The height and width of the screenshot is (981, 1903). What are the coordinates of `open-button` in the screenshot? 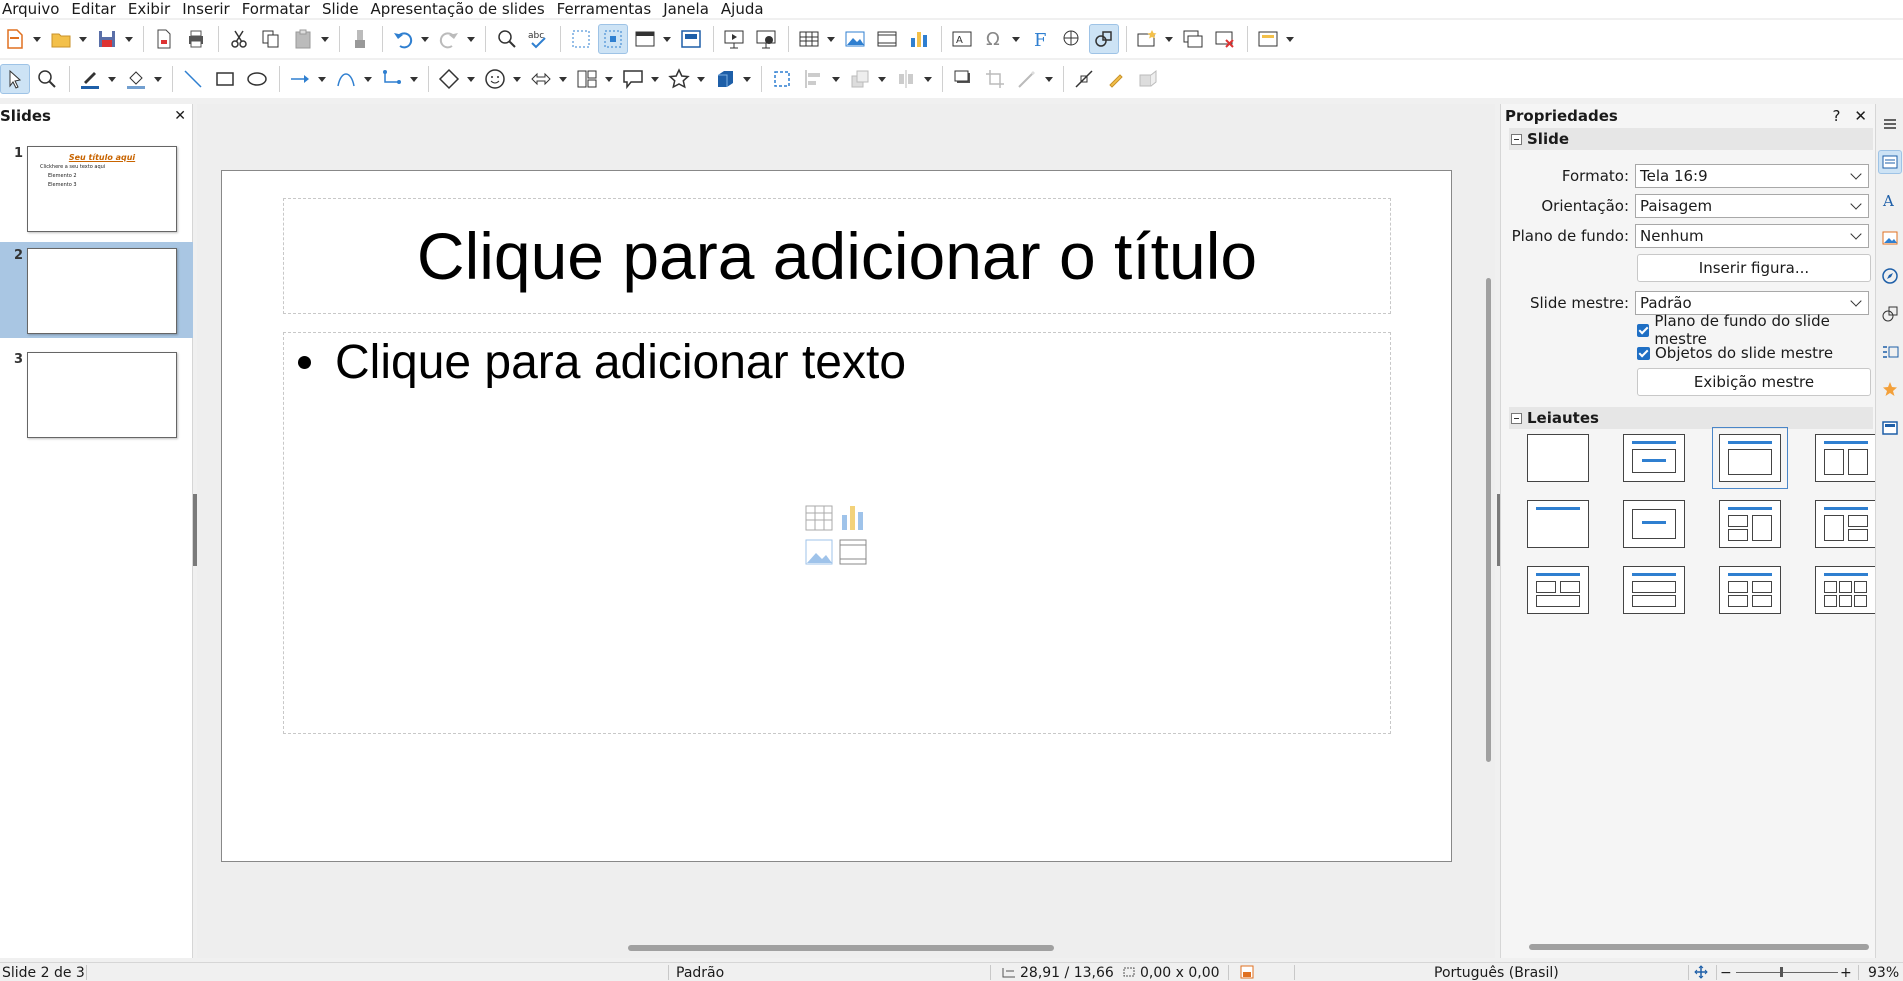 It's located at (61, 39).